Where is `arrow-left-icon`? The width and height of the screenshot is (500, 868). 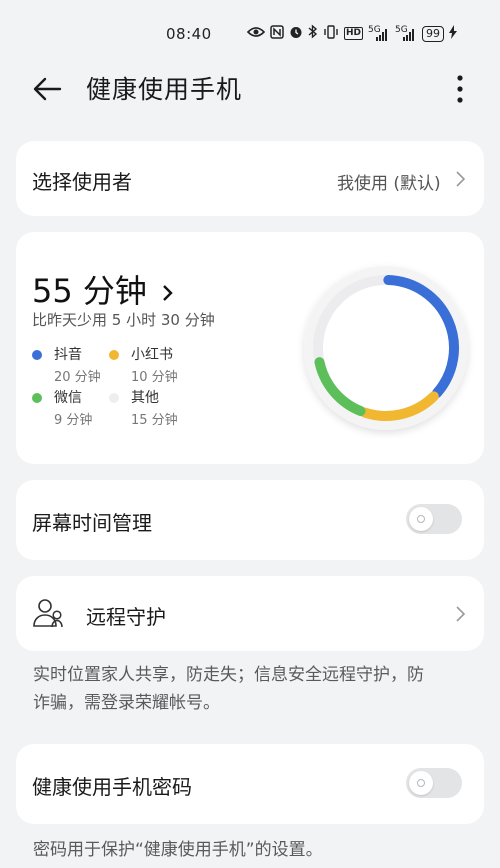
arrow-left-icon is located at coordinates (47, 89).